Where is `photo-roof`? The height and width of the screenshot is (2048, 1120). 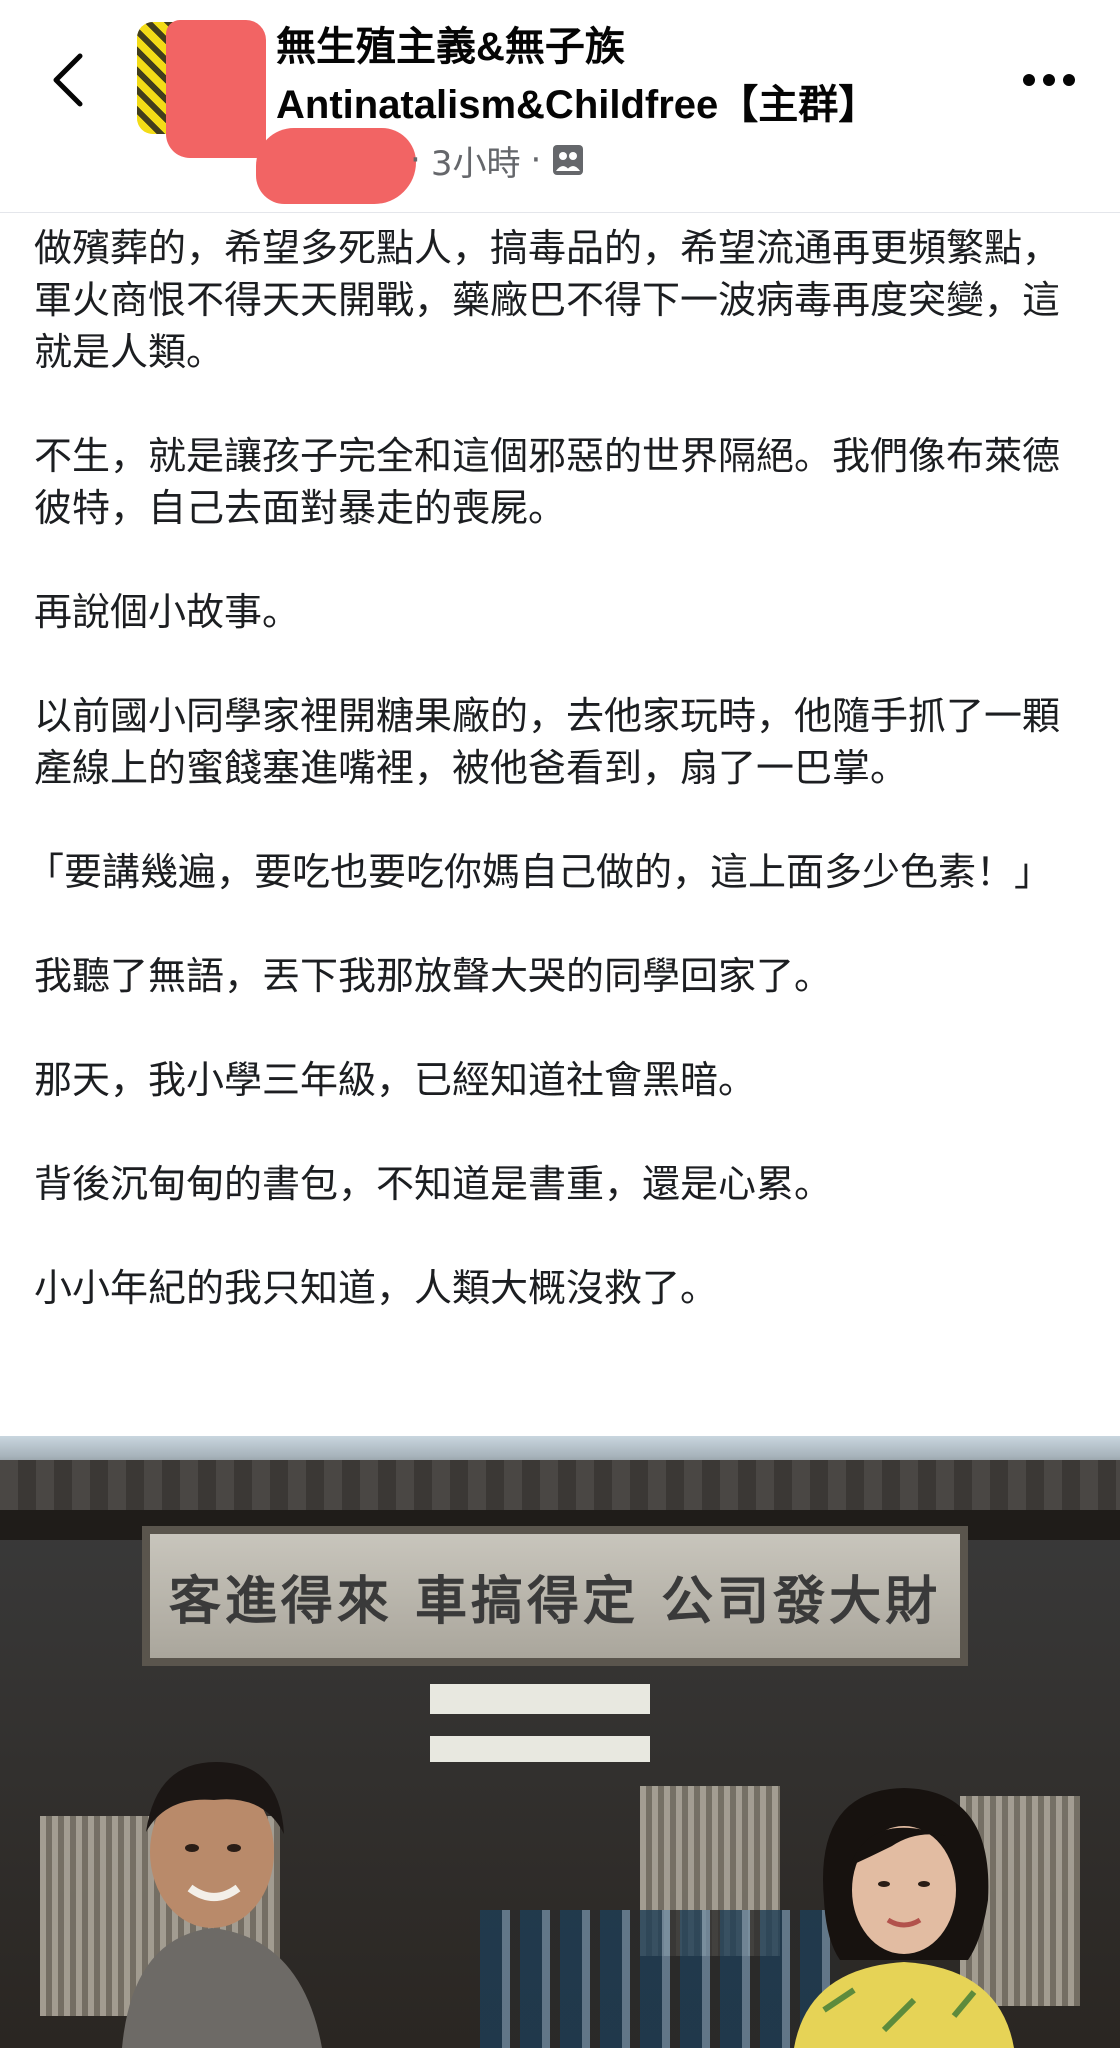 photo-roof is located at coordinates (560, 1485).